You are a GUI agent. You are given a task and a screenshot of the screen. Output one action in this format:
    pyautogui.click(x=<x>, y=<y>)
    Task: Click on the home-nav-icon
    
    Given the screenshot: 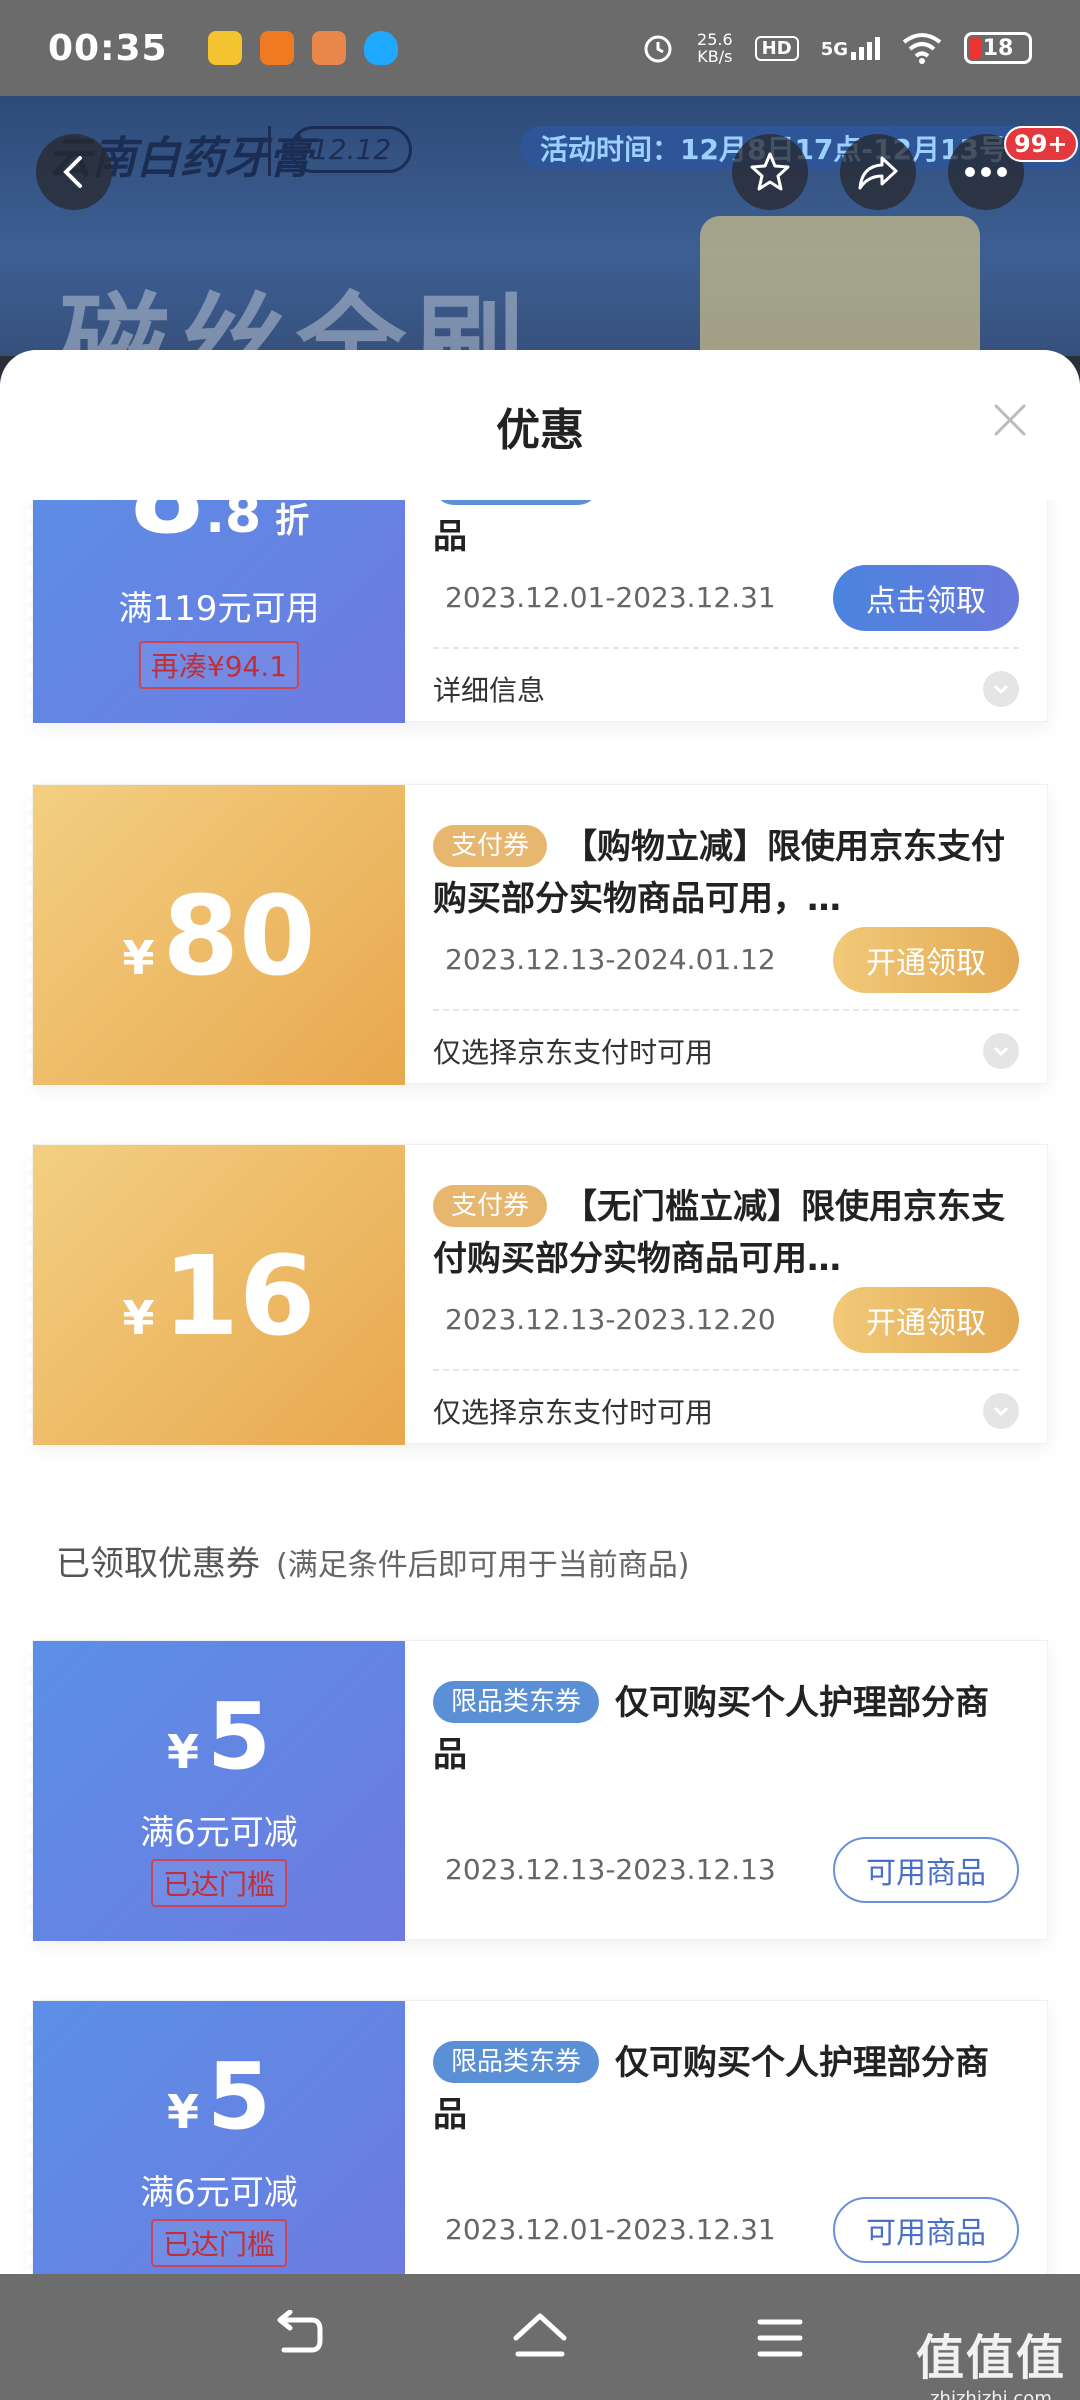 What is the action you would take?
    pyautogui.click(x=540, y=2338)
    